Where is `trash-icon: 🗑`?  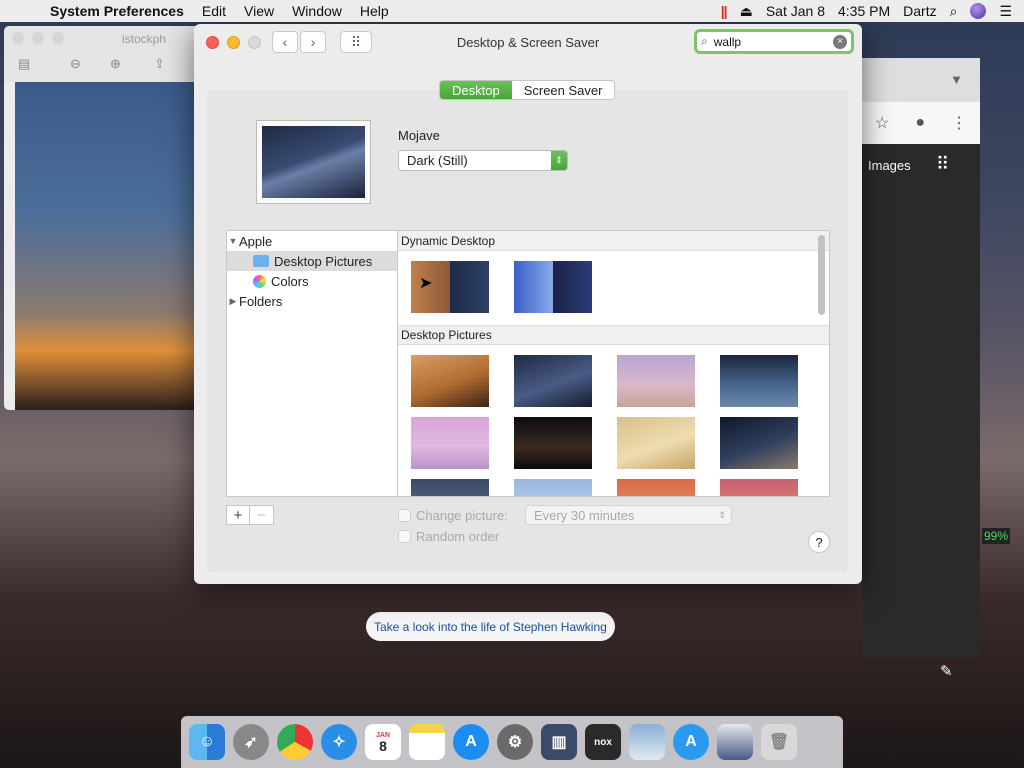 trash-icon: 🗑 is located at coordinates (779, 742).